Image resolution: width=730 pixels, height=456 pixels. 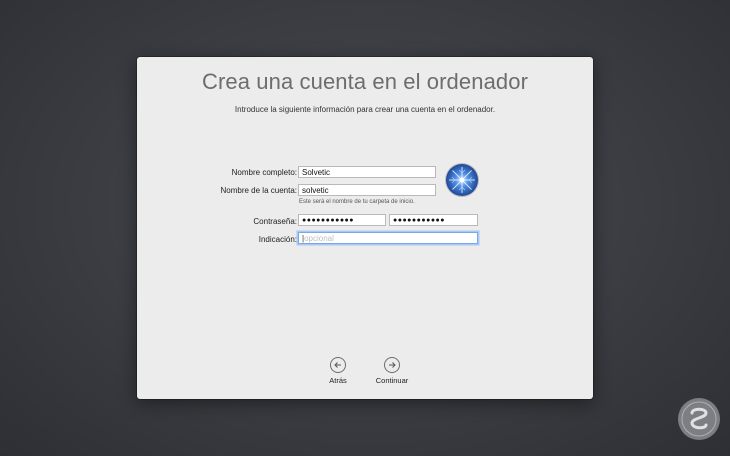 What do you see at coordinates (392, 365) in the screenshot?
I see `arrow-right-circle-icon` at bounding box center [392, 365].